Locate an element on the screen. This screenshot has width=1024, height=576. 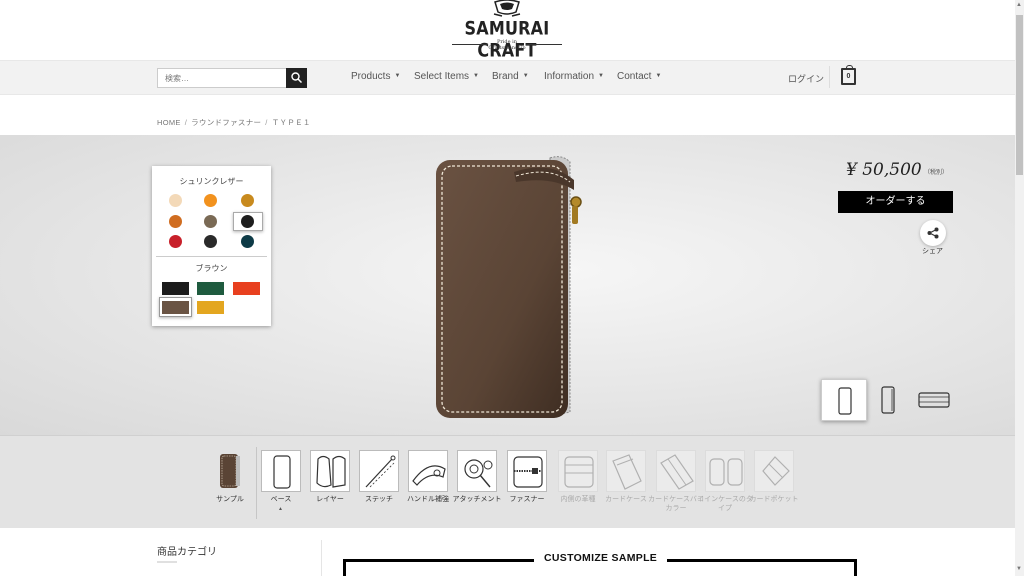
view-back-thumb is located at coordinates (889, 400).